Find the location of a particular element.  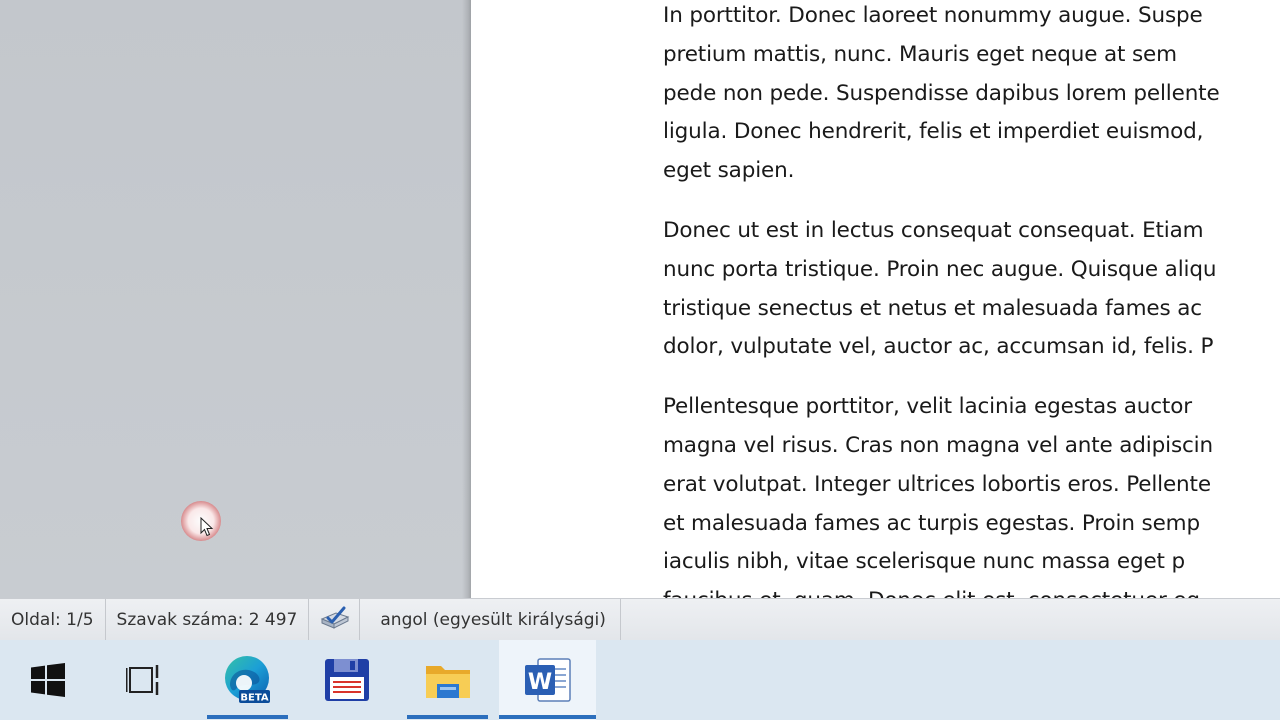

file-explorer-button is located at coordinates (447, 680).